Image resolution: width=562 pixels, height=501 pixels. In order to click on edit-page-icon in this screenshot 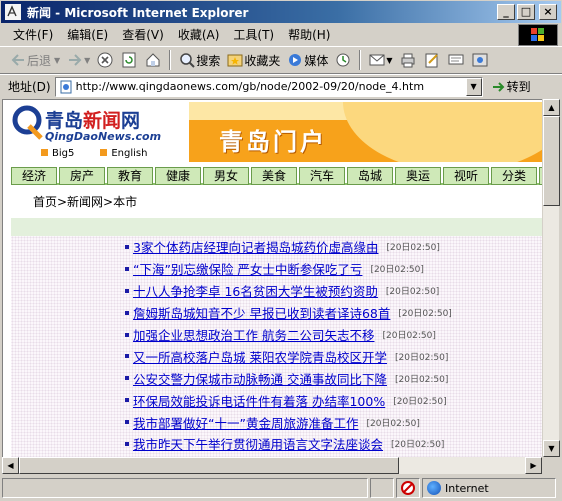, I will do `click(431, 60)`.